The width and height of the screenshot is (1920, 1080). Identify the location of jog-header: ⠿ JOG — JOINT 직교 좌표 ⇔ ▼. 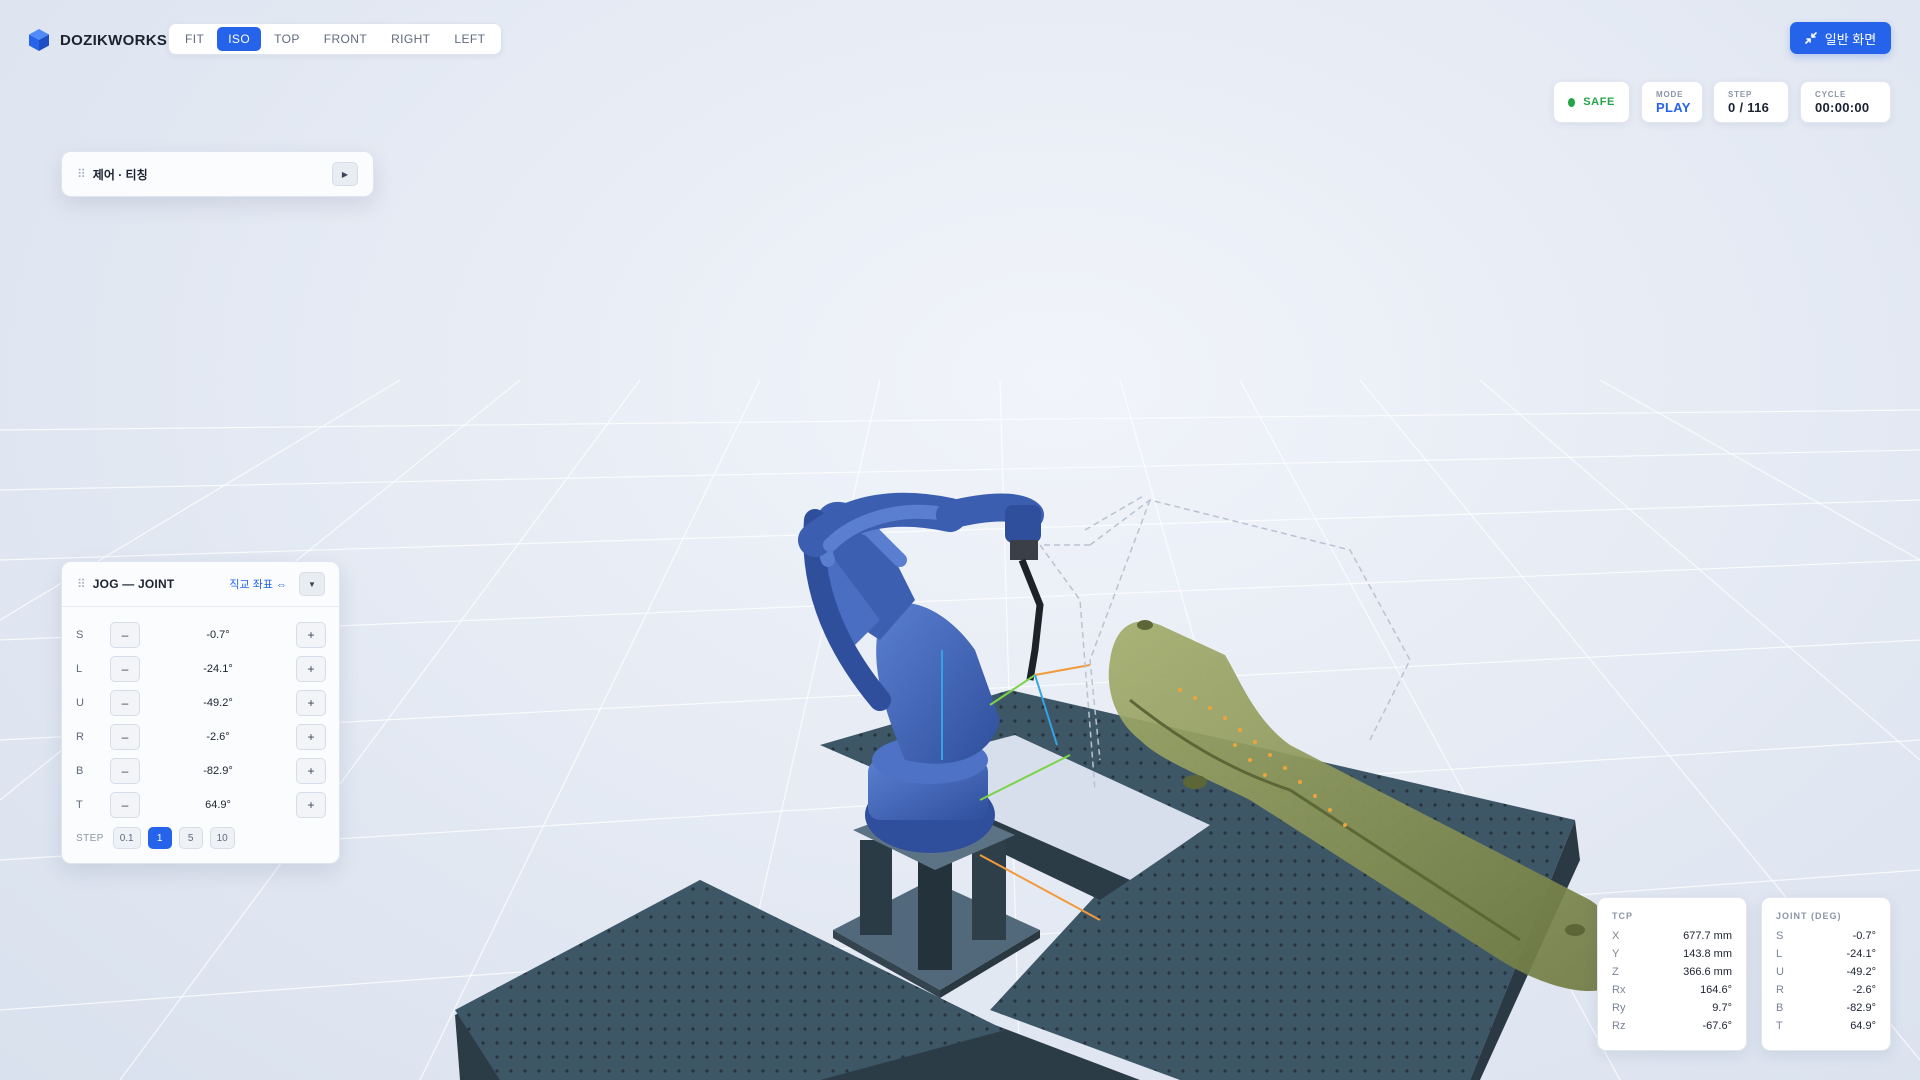
(200, 584).